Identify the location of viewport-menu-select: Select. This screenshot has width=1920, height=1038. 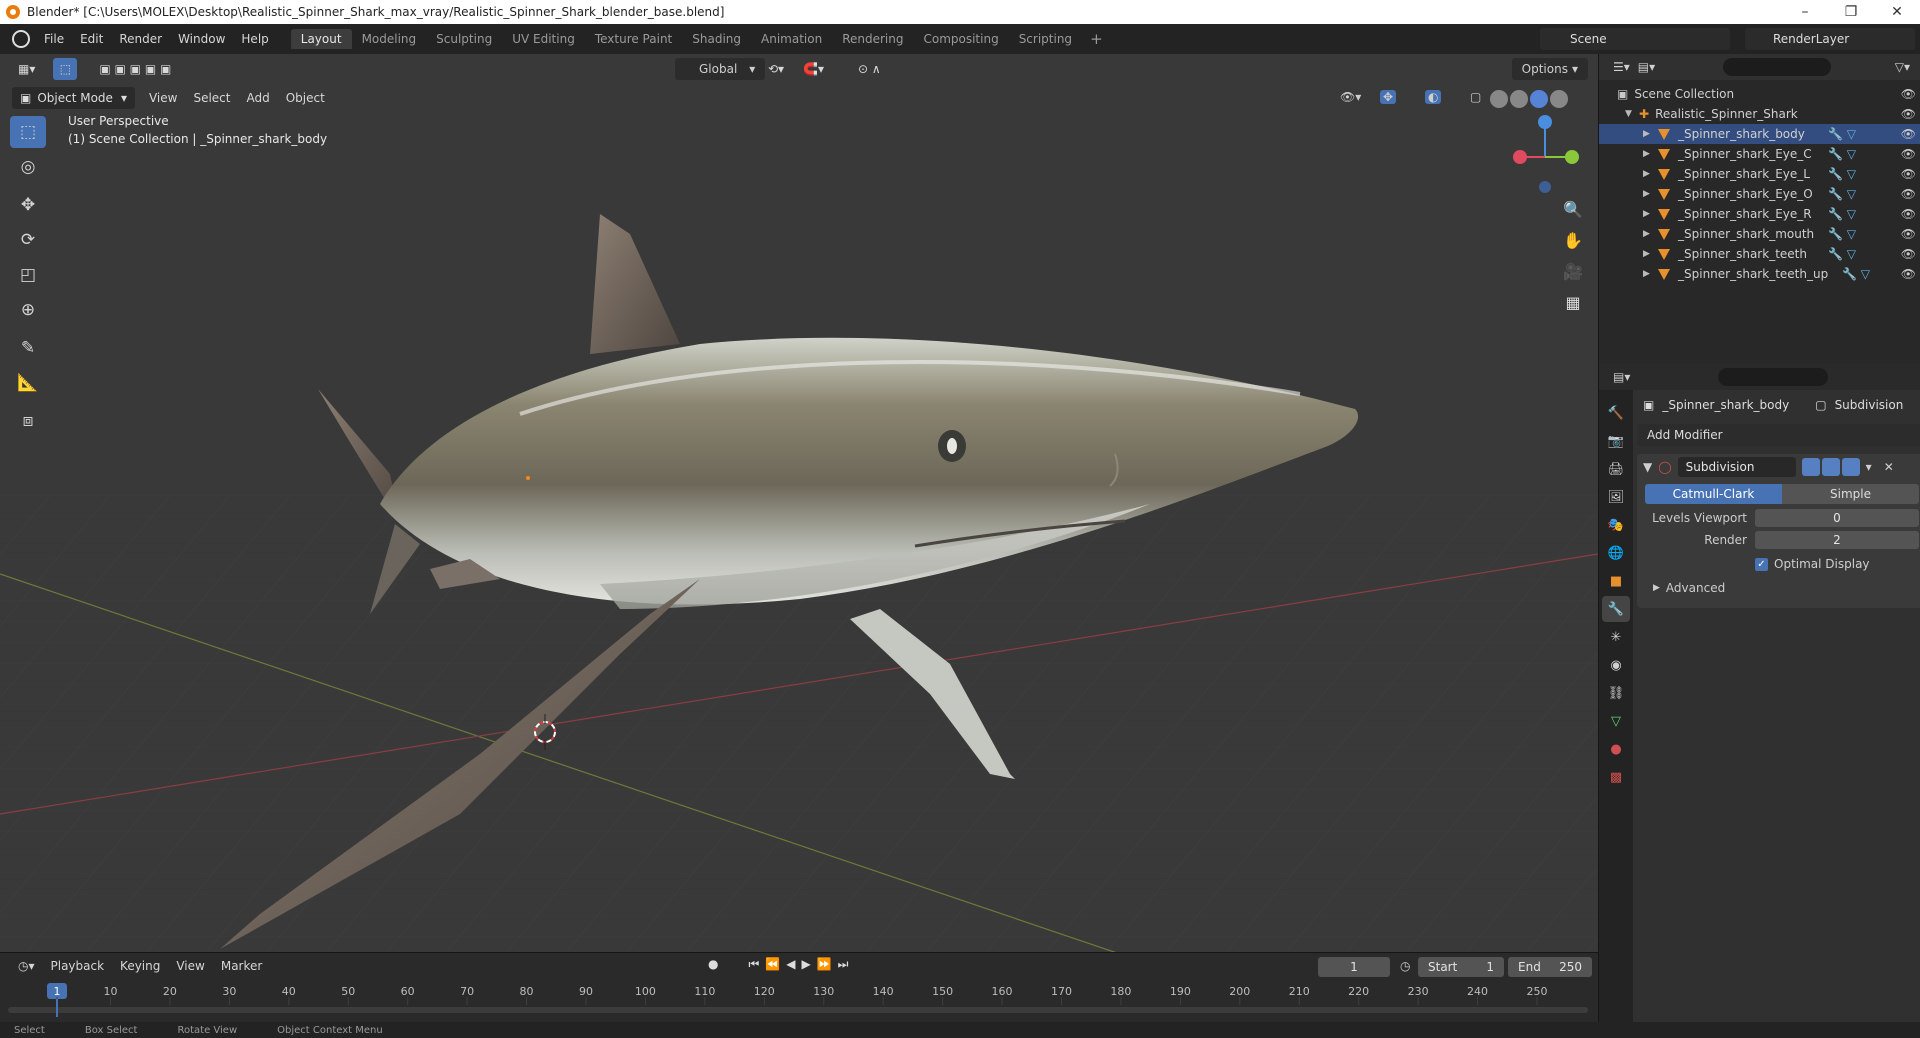
(211, 98).